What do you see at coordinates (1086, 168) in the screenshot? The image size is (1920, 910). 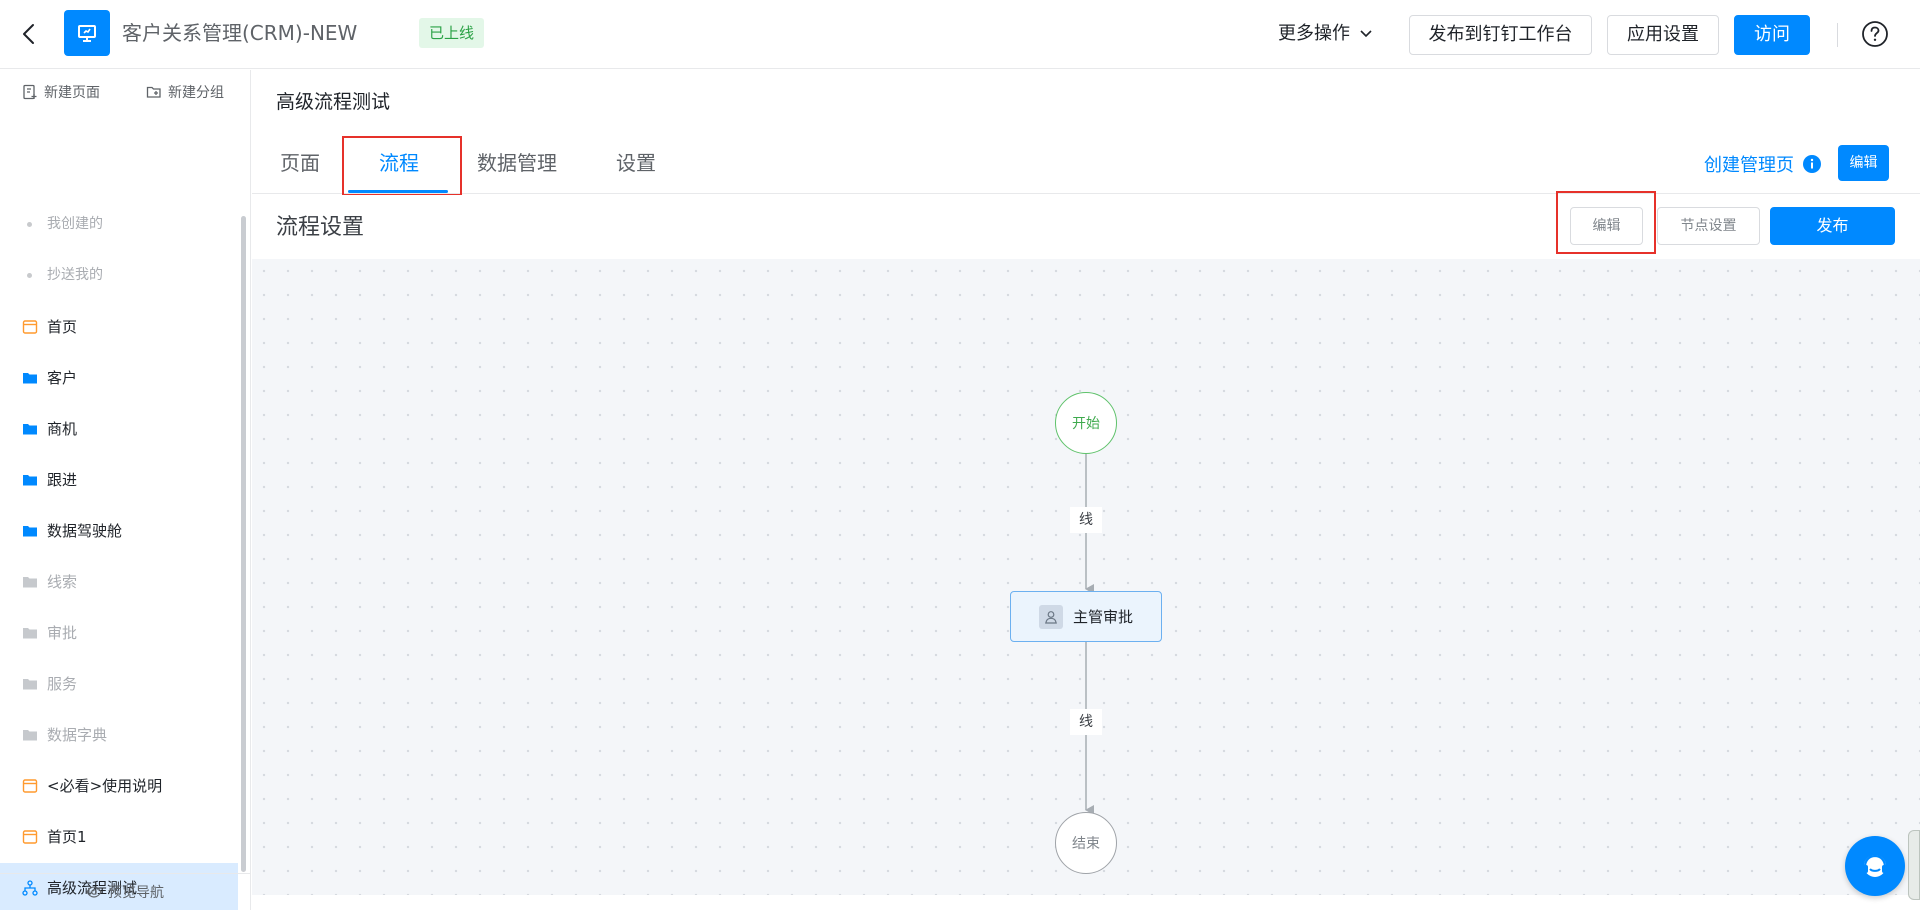 I see `tab-bar: 页面 流程 数据管理 设置` at bounding box center [1086, 168].